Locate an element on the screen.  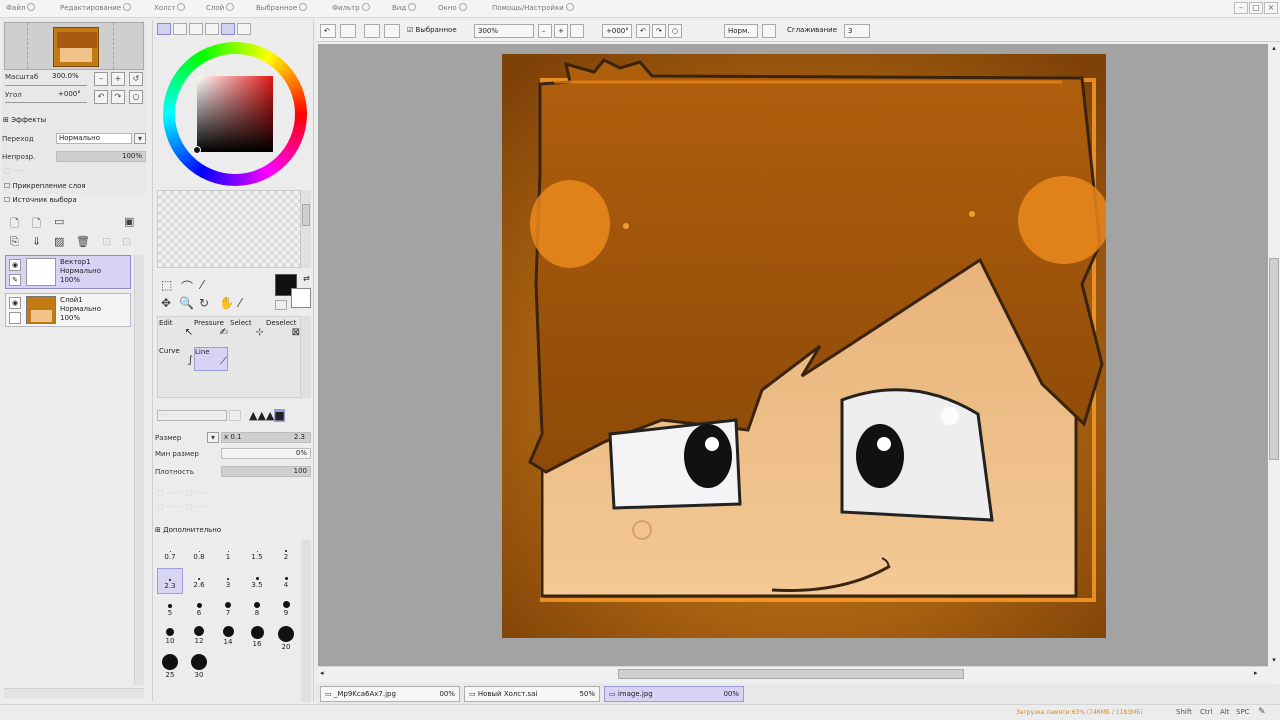
brush-size-cell: 30 is located at coordinates (199, 665).